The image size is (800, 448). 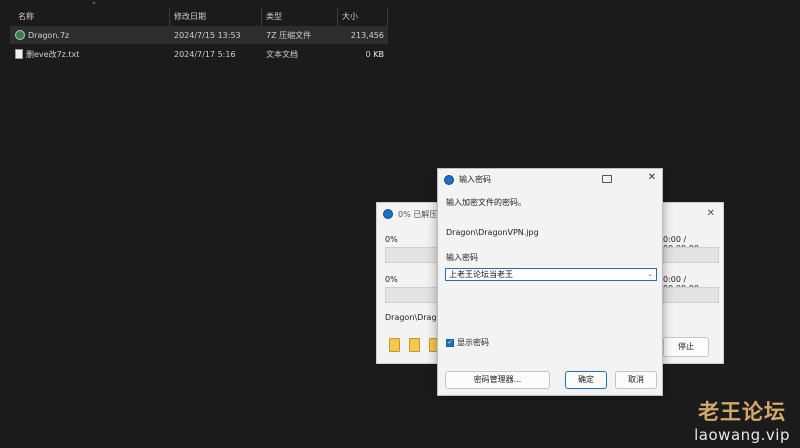 I want to click on watermark-text: 老王论坛, so click(x=742, y=412).